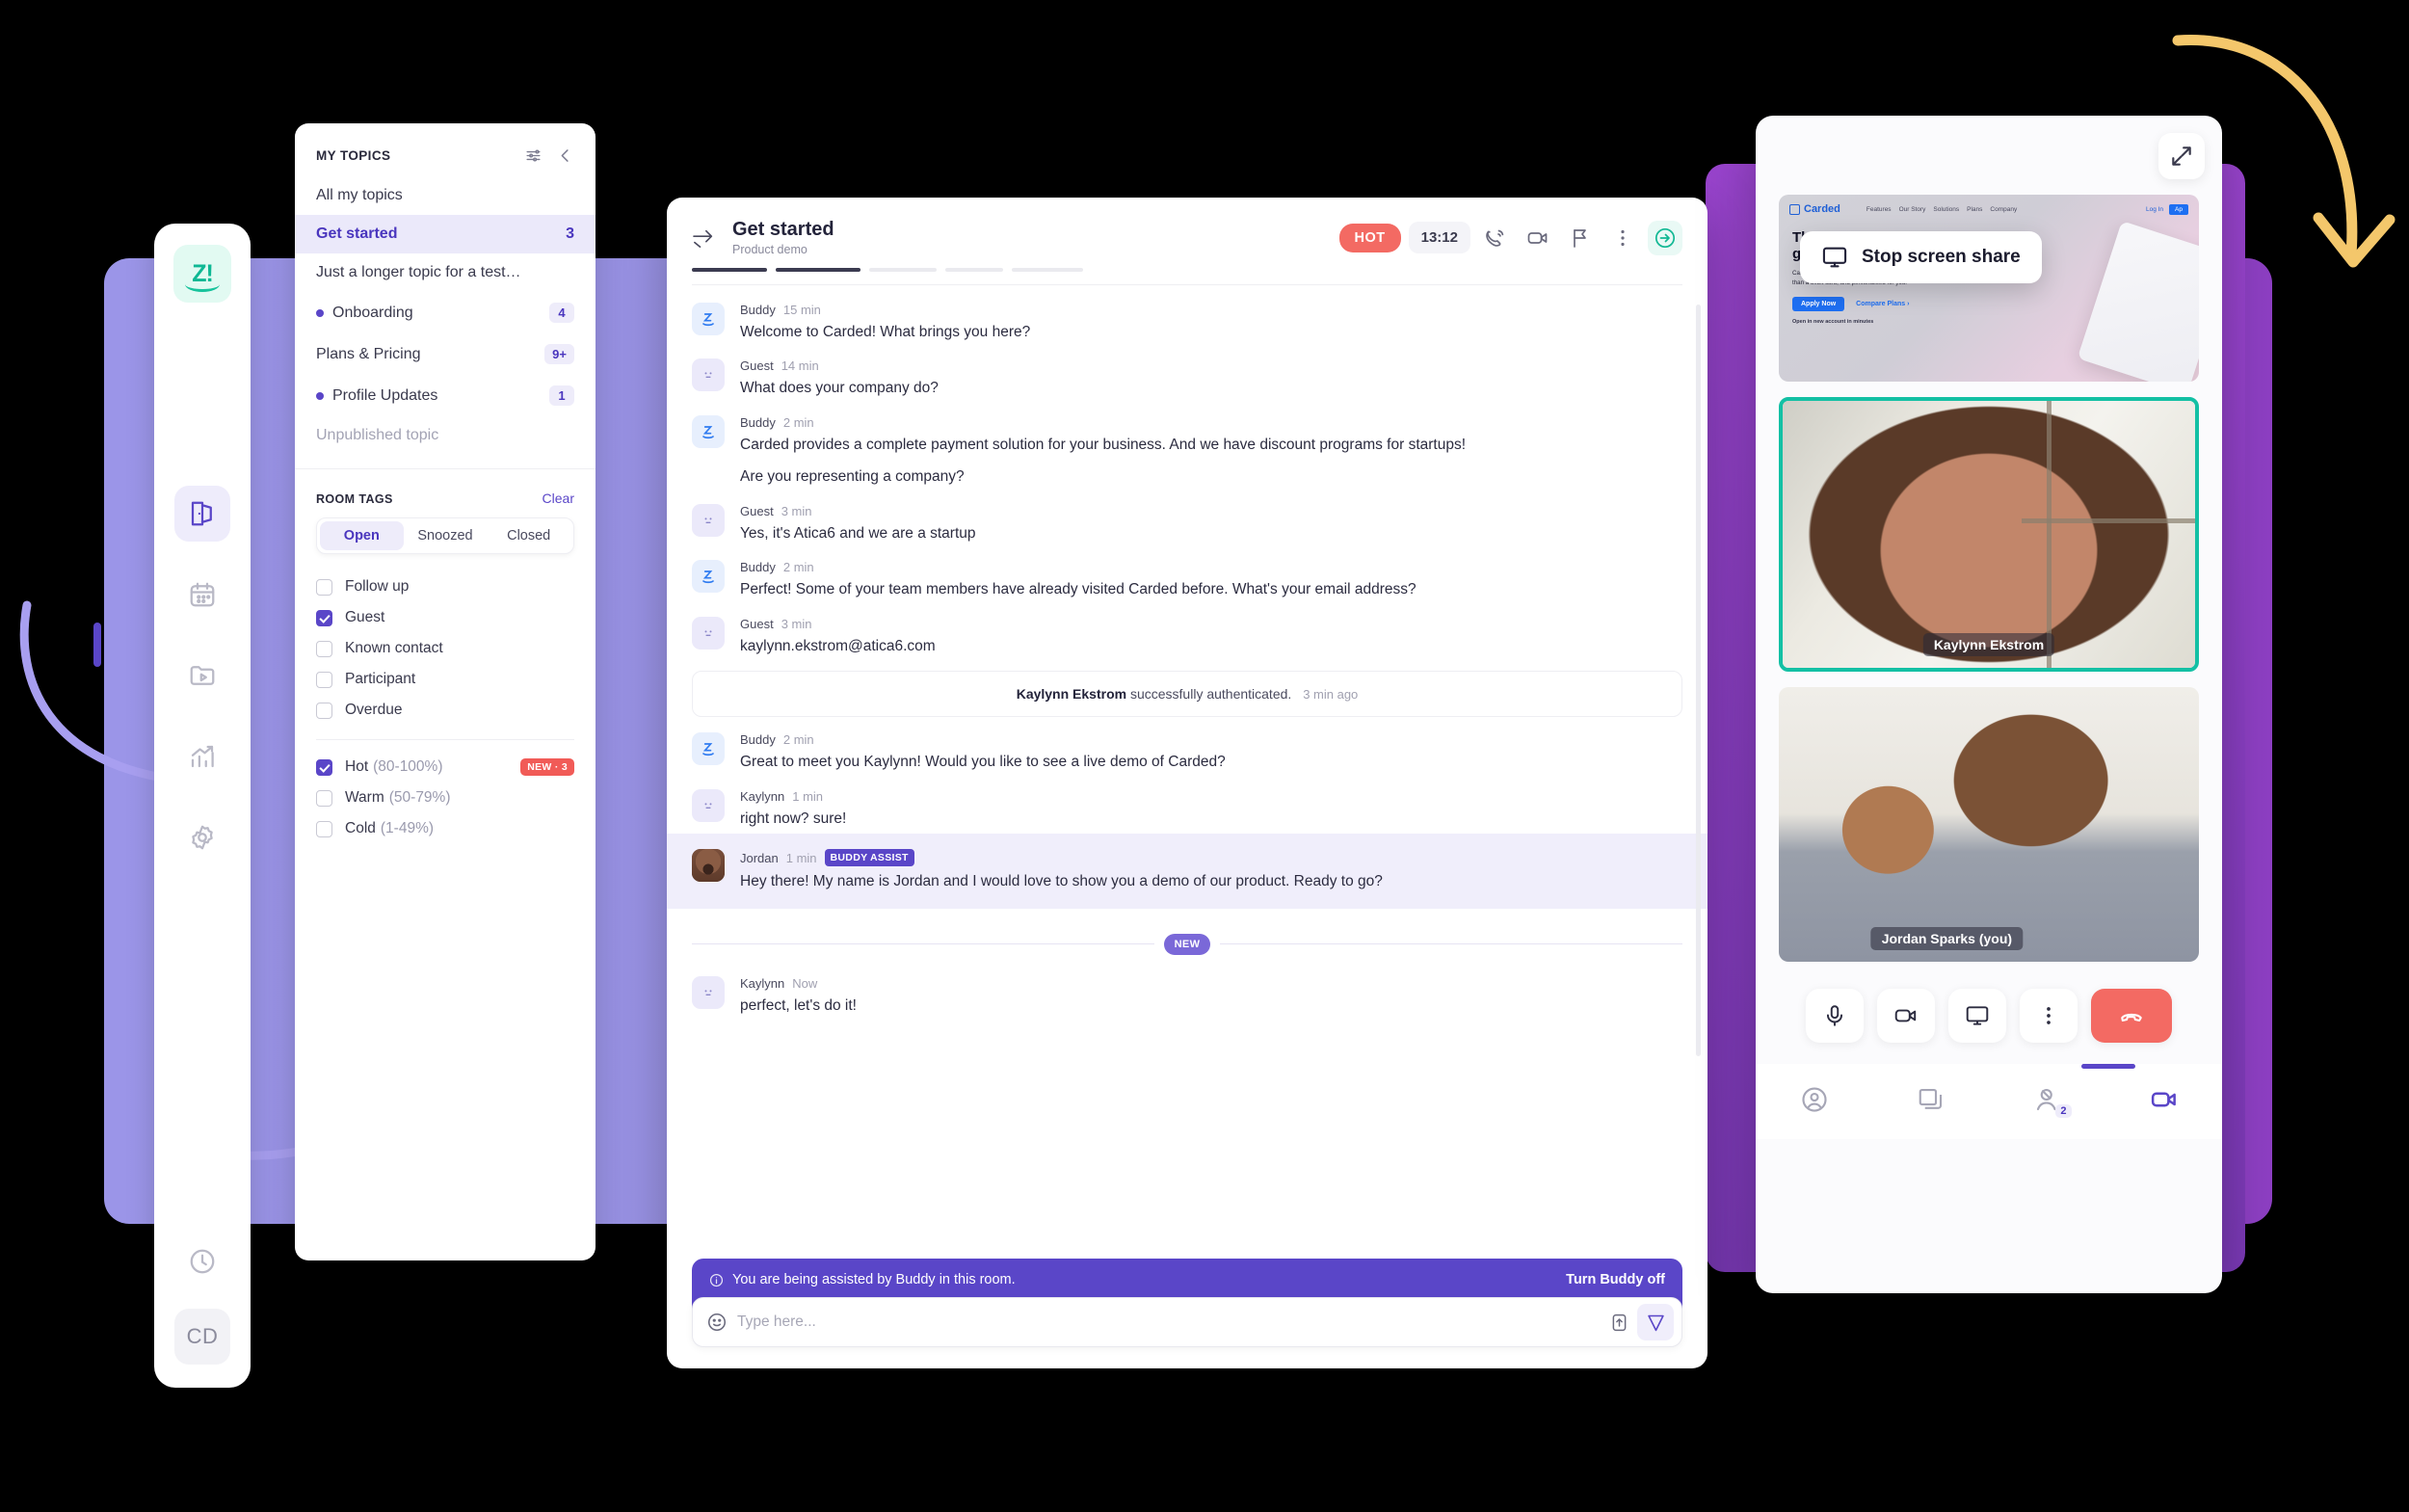 This screenshot has width=2409, height=1512. Describe the element at coordinates (445, 195) in the screenshot. I see `topic-item: All my topics` at that location.